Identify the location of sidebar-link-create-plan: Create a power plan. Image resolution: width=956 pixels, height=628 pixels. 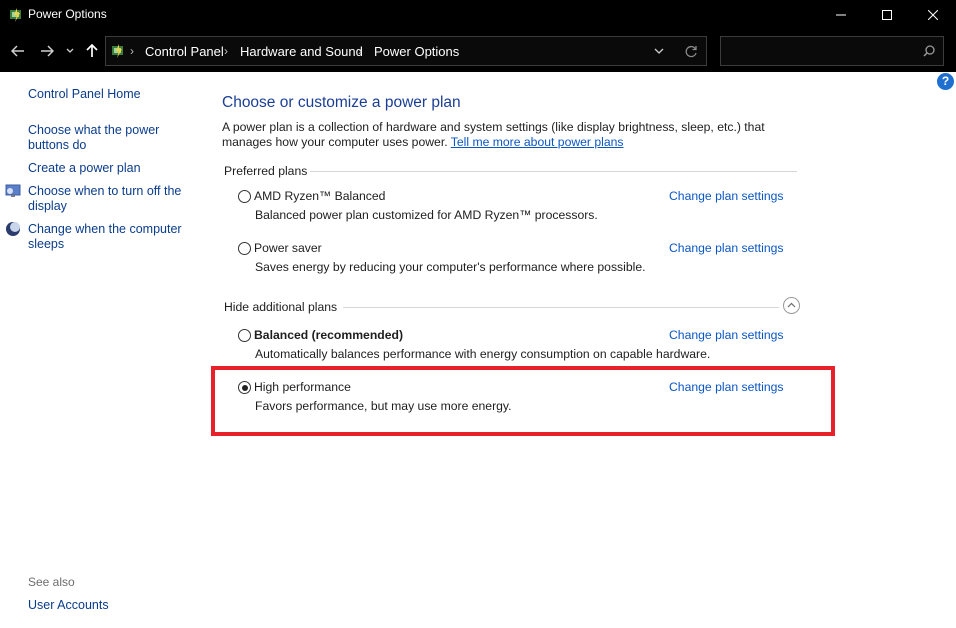
(113, 168).